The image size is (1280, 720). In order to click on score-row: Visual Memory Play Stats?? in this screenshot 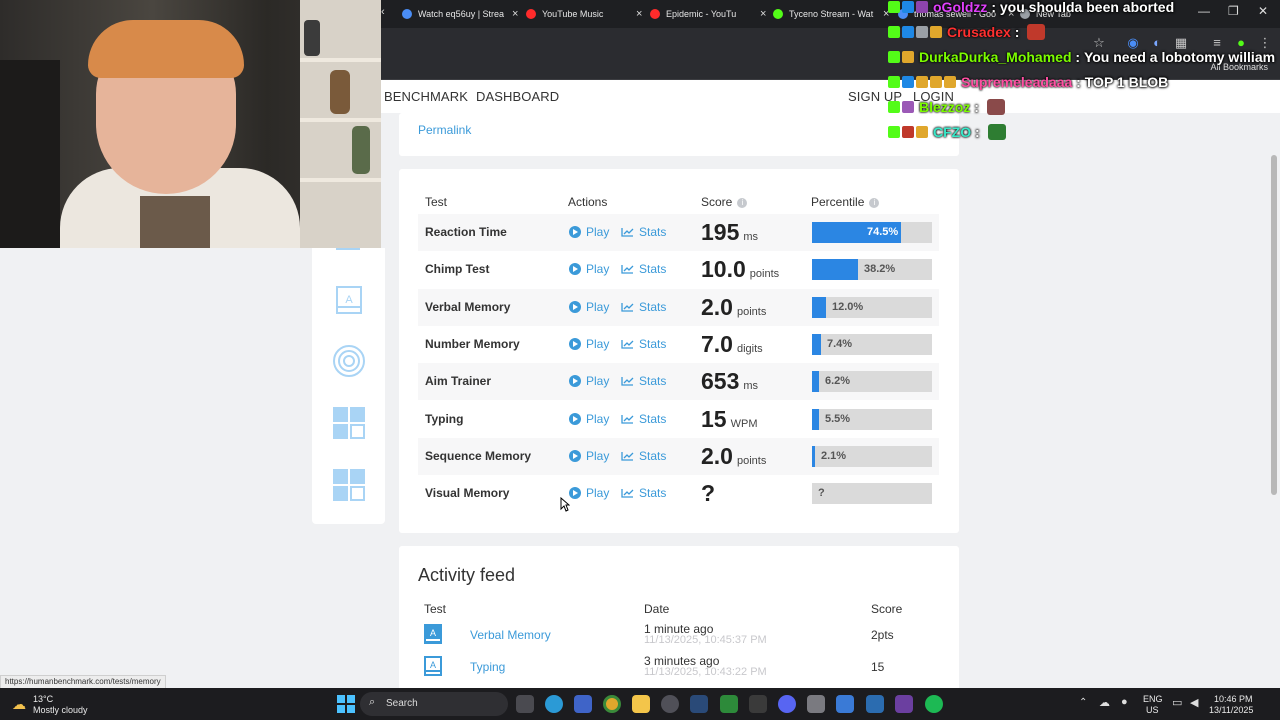, I will do `click(678, 493)`.